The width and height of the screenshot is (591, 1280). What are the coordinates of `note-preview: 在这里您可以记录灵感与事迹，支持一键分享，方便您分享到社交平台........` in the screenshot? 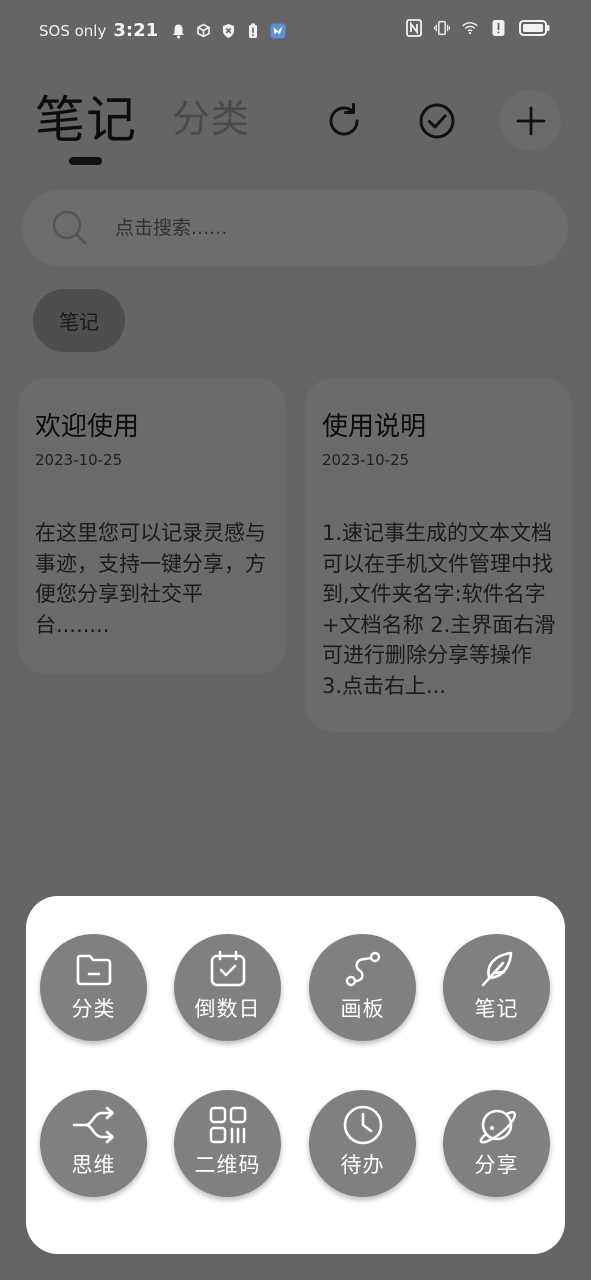 It's located at (150, 579).